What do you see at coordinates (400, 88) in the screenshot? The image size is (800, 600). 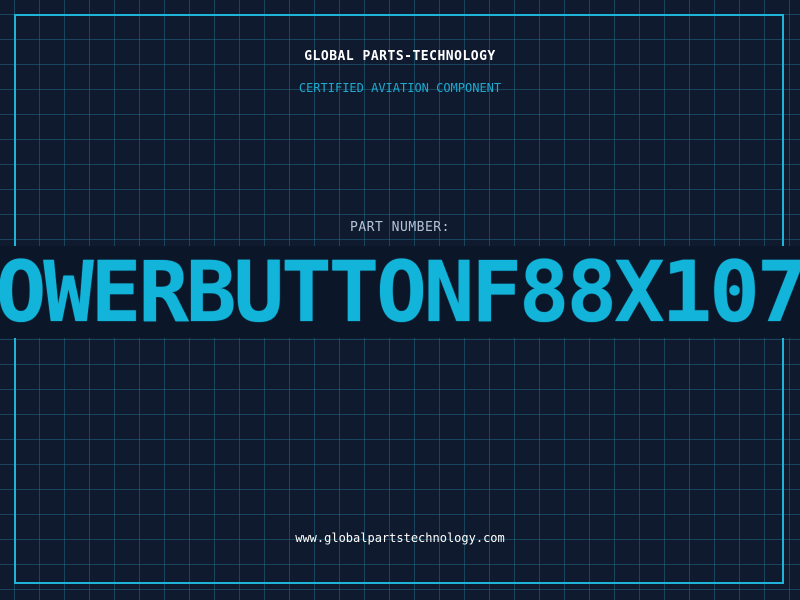 I see `certification-tagline: CERTIFIED AVIATION COMPONENT` at bounding box center [400, 88].